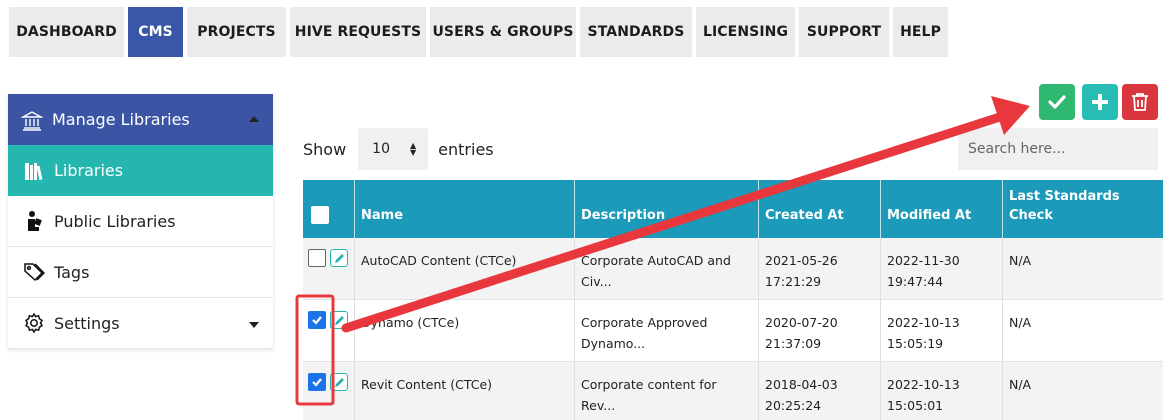 The image size is (1172, 420). I want to click on cell-name: Revit Content (CTCe), so click(465, 391).